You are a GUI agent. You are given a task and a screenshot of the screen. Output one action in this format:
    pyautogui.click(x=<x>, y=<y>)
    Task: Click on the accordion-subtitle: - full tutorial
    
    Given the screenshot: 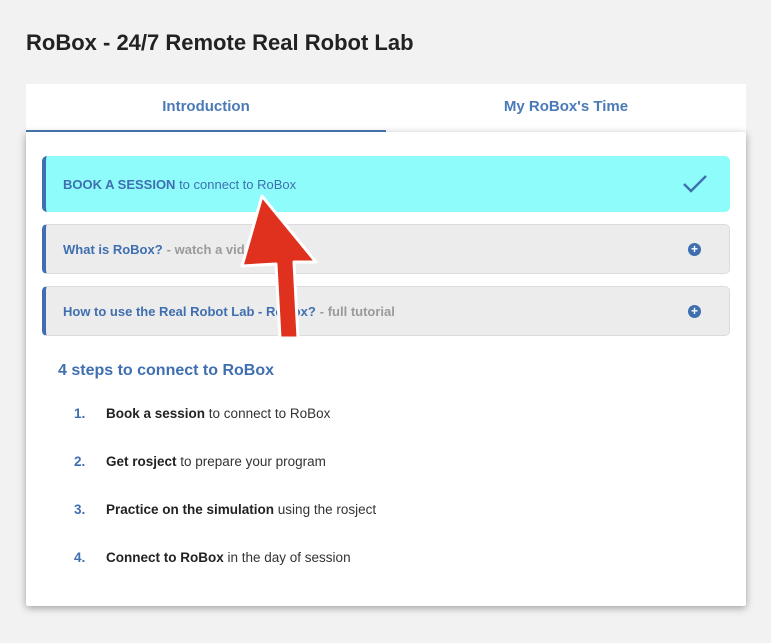 What is the action you would take?
    pyautogui.click(x=357, y=311)
    